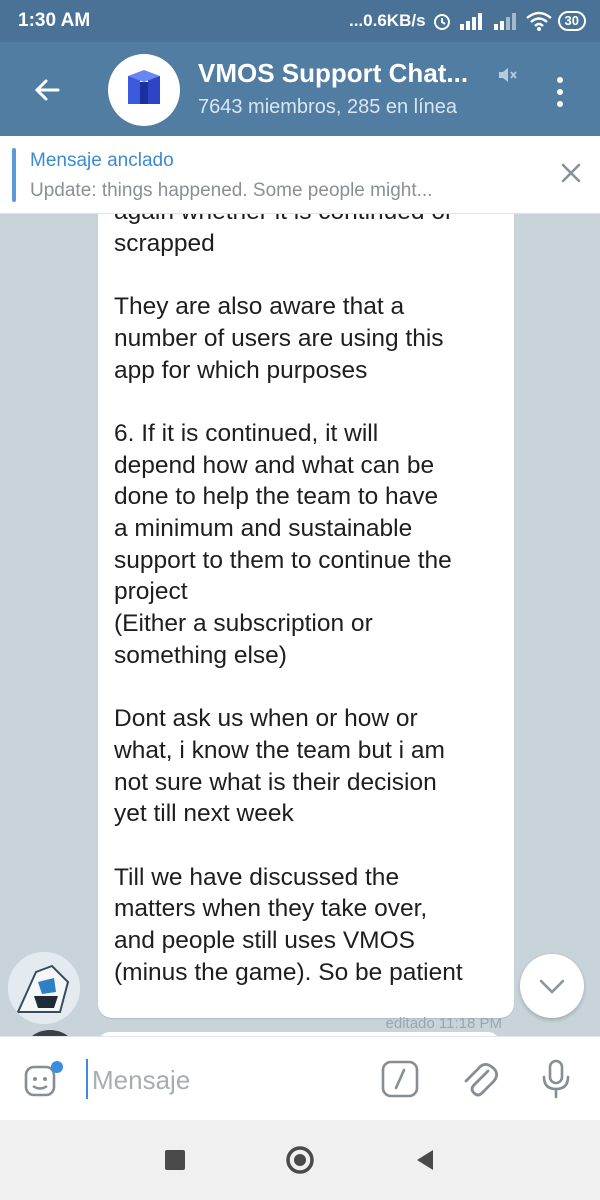 The image size is (600, 1200). Describe the element at coordinates (14, 175) in the screenshot. I see `pinned-accent-bar` at that location.